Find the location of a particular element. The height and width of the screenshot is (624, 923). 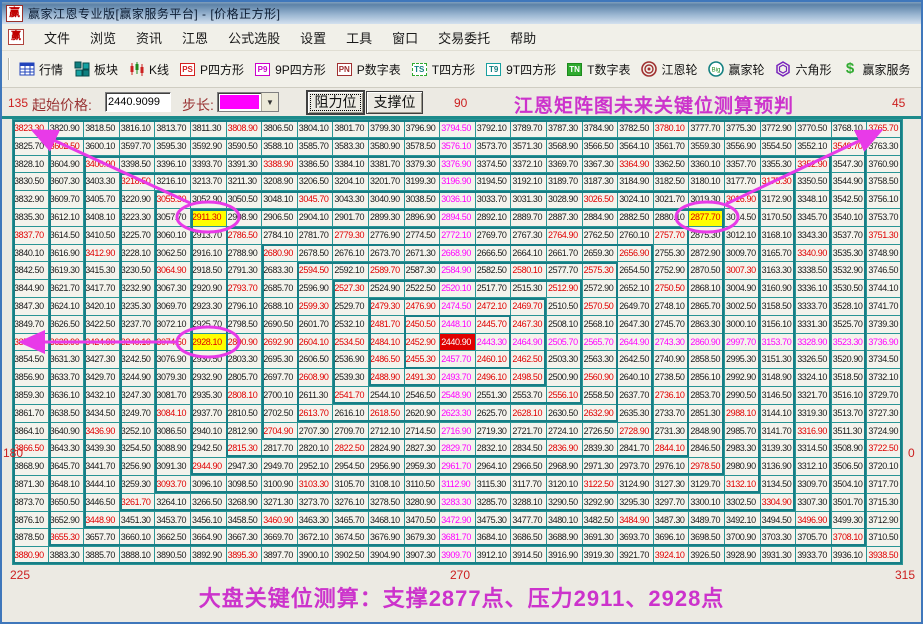

grid-cell: 3412.90 is located at coordinates (101, 253).